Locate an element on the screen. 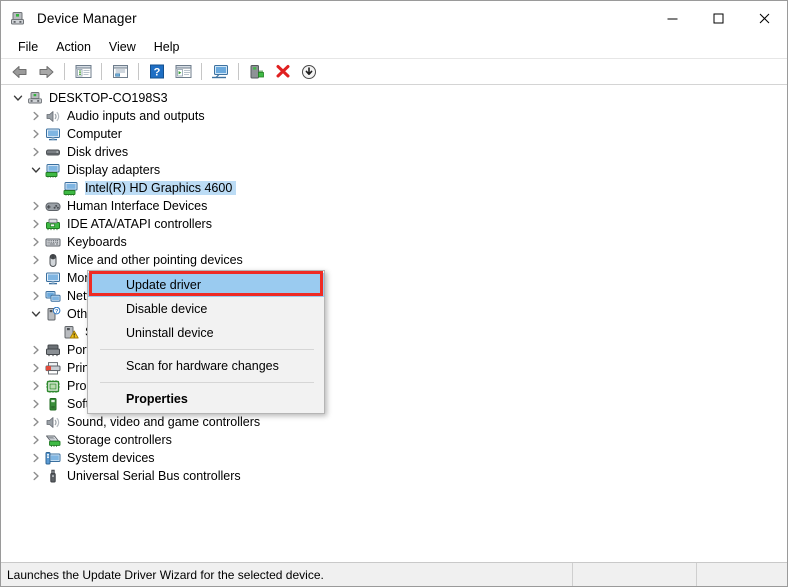  tree-label: Disk drives is located at coordinates (98, 152).